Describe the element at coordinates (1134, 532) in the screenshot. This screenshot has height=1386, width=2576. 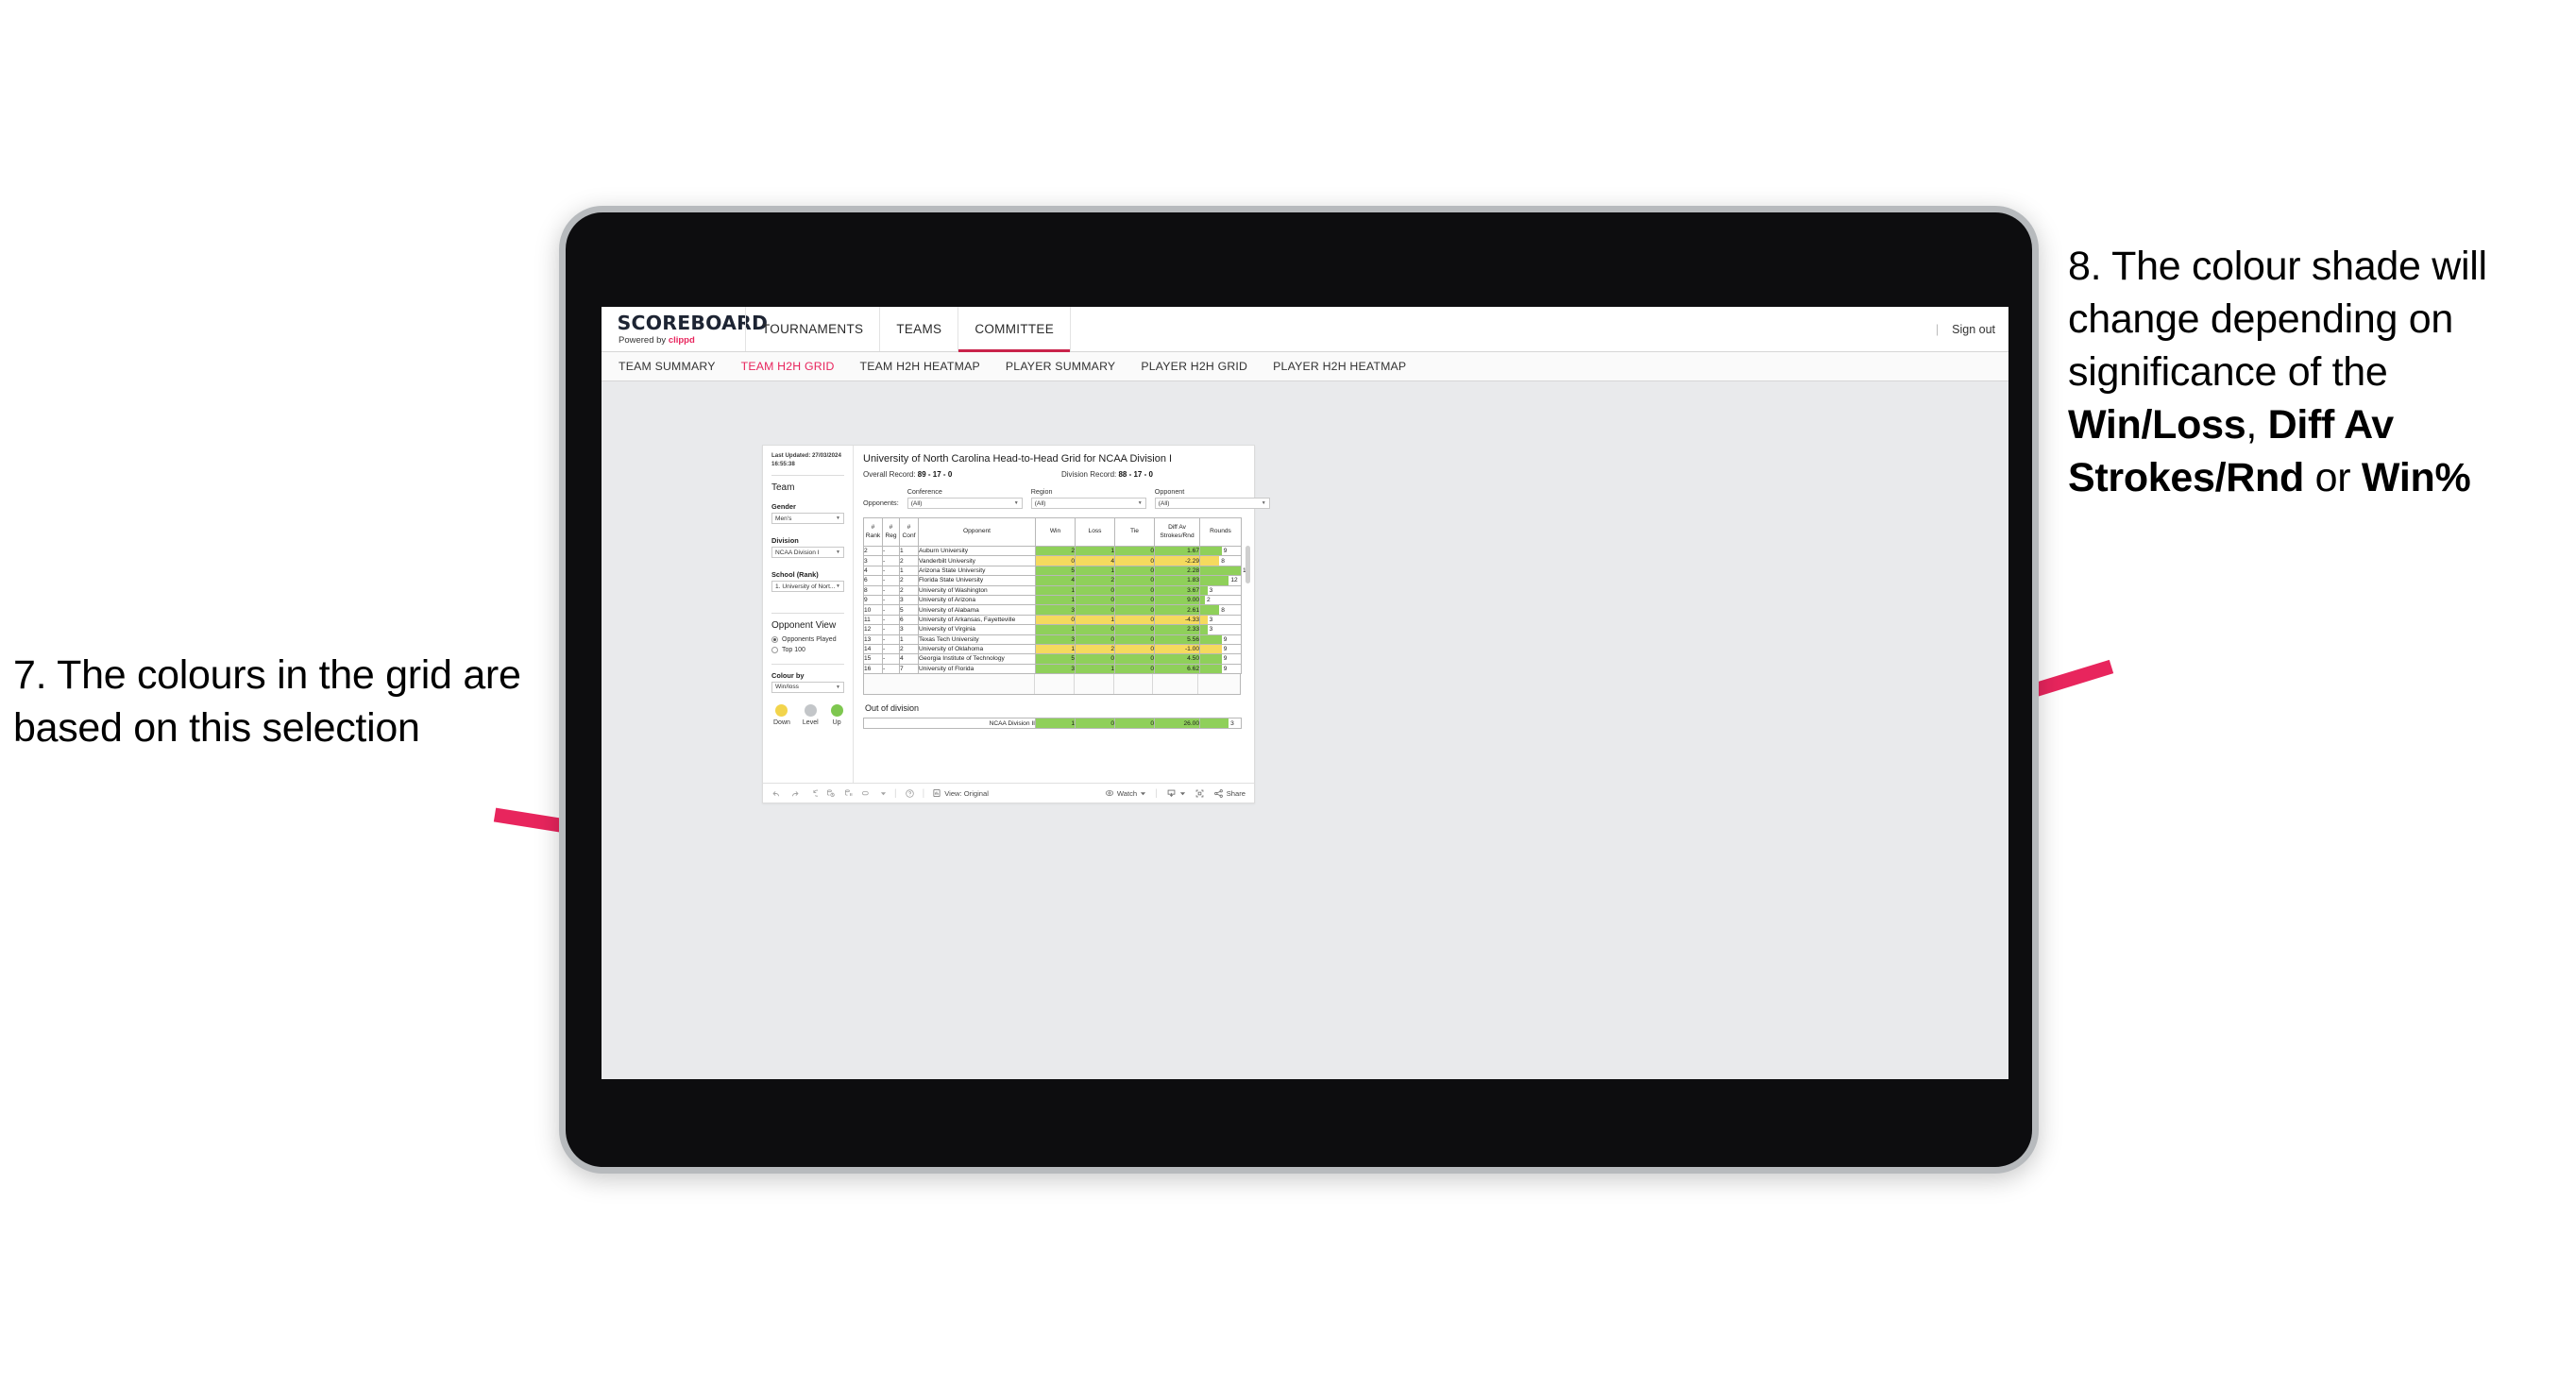
I see `col-tie: Tie` at that location.